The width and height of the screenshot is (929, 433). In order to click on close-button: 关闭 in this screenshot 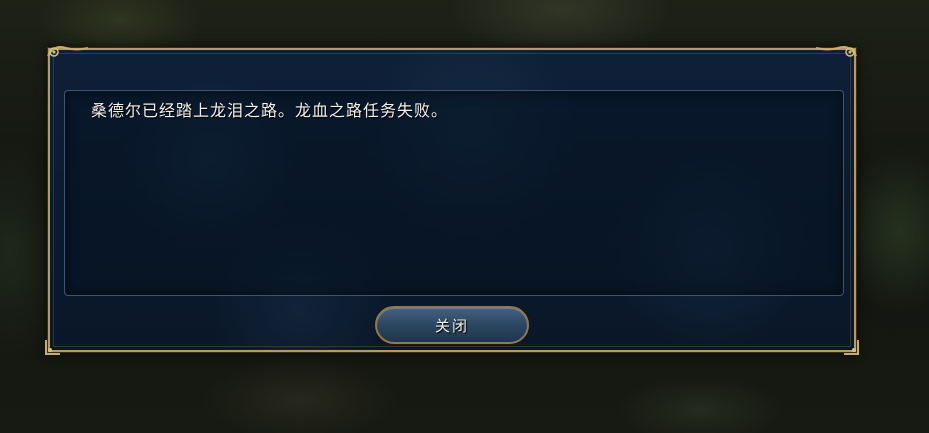, I will do `click(452, 325)`.